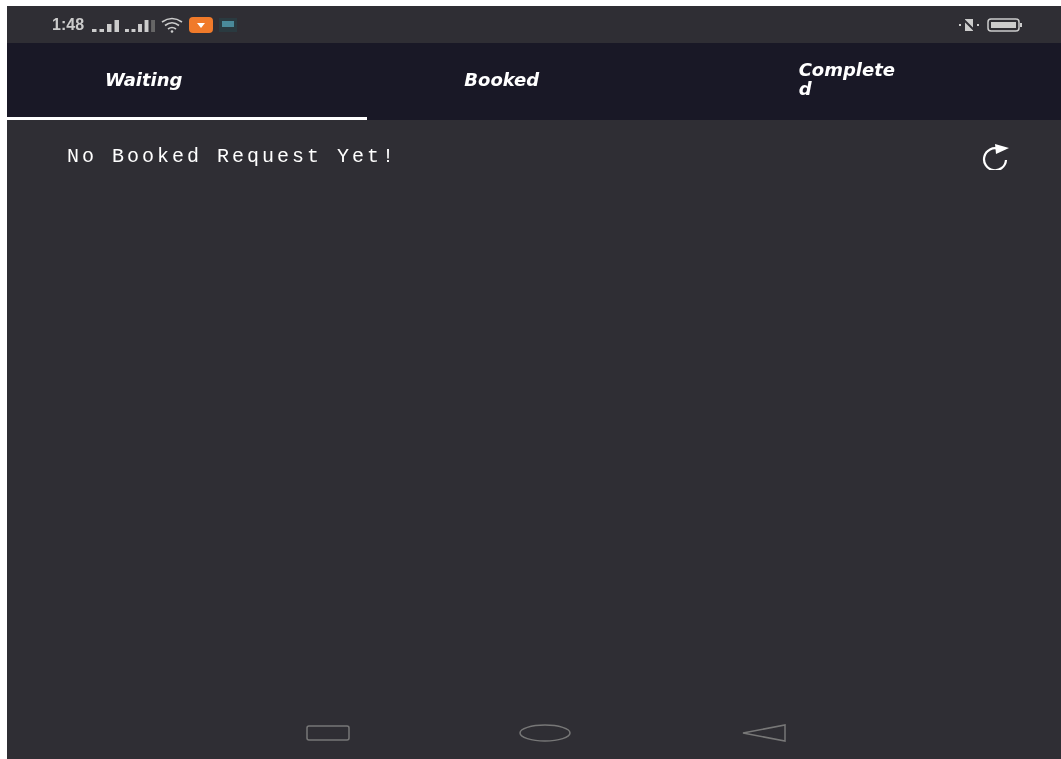 This screenshot has width=1061, height=759. I want to click on recent-apps-icon, so click(328, 733).